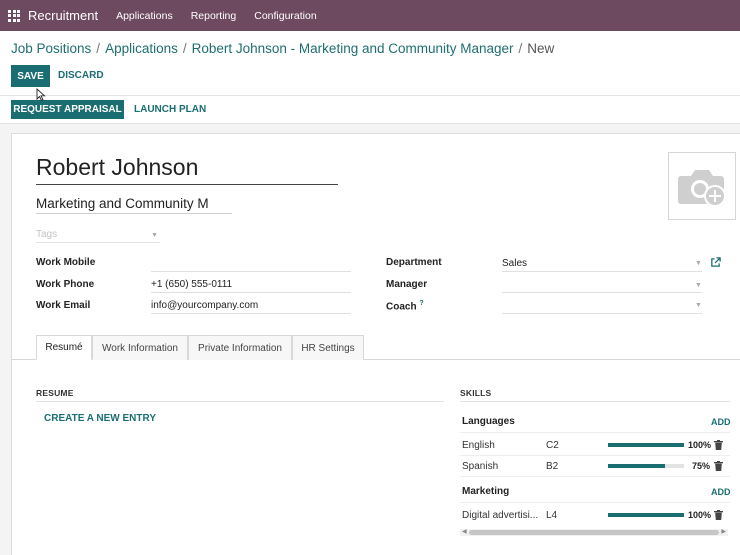 The height and width of the screenshot is (555, 740). What do you see at coordinates (240, 347) in the screenshot?
I see `tab-private-information: Private Information` at bounding box center [240, 347].